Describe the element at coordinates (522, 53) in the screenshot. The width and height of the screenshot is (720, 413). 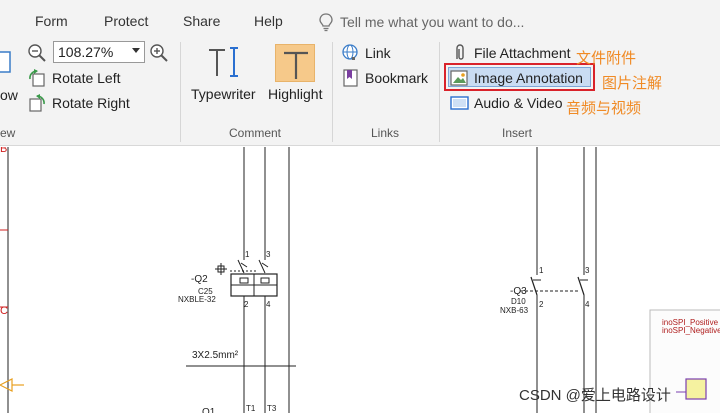
I see `file-attachment-label: File Attachment` at that location.